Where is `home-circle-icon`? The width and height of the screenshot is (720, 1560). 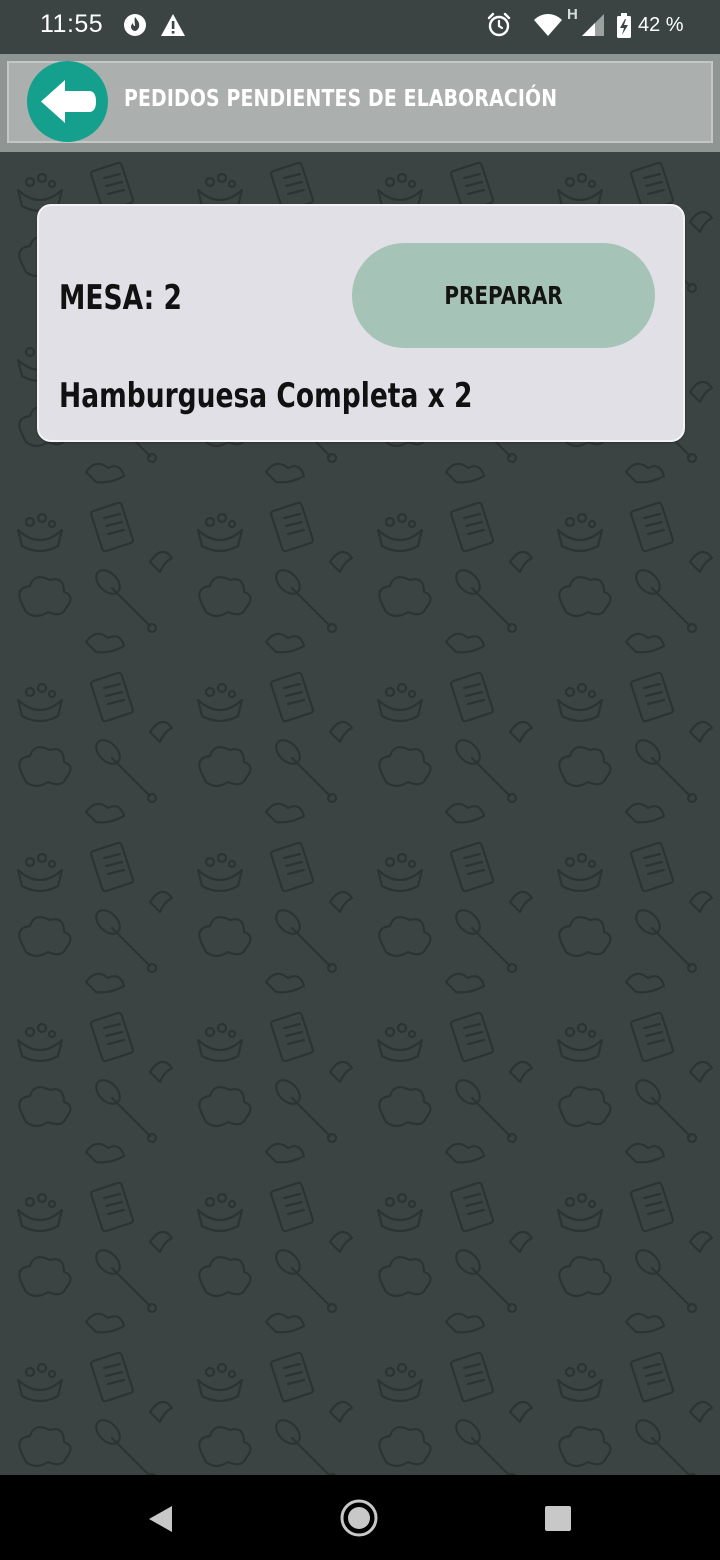
home-circle-icon is located at coordinates (359, 1517).